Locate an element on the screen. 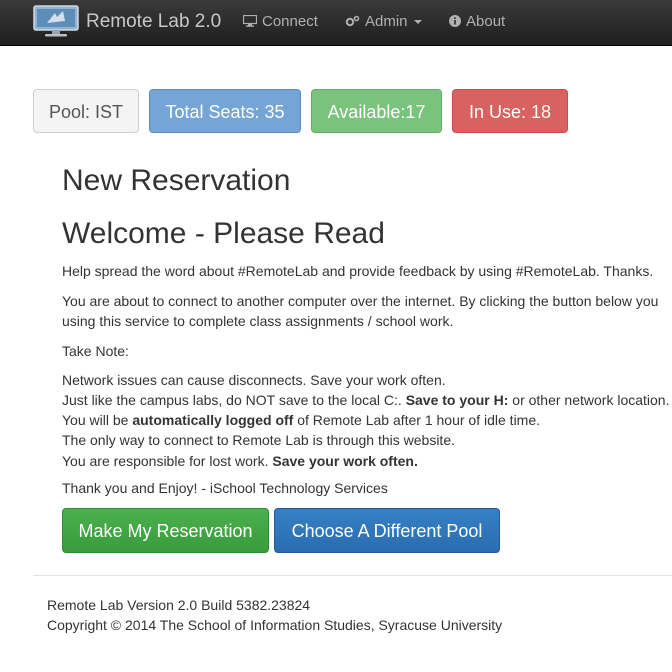 This screenshot has width=672, height=672. page-title: New Reservation is located at coordinates (176, 180).